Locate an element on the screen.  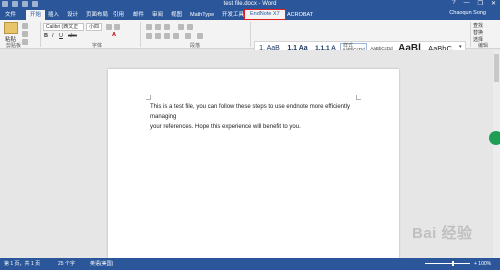
shrink-font-icon is located at coordinates (117, 27).